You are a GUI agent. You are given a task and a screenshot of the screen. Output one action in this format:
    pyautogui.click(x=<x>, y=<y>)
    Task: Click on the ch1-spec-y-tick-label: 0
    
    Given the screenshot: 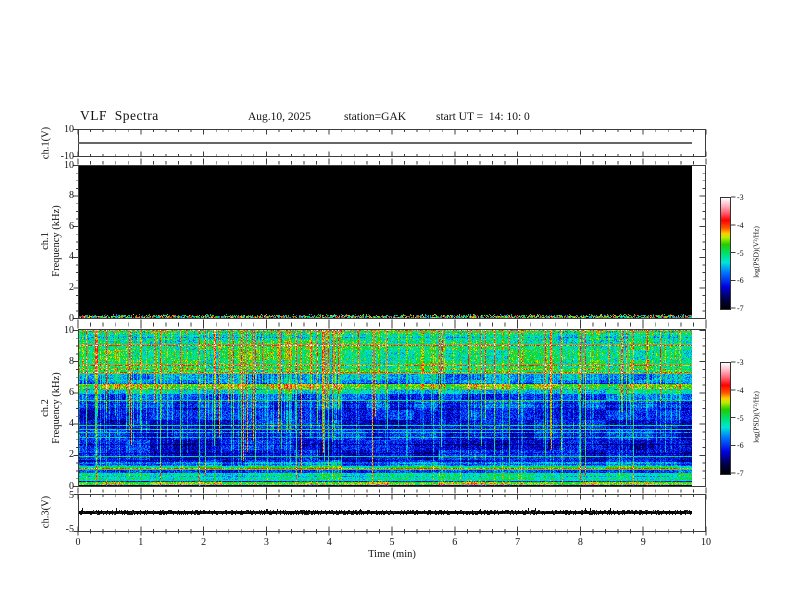 What is the action you would take?
    pyautogui.click(x=71, y=318)
    